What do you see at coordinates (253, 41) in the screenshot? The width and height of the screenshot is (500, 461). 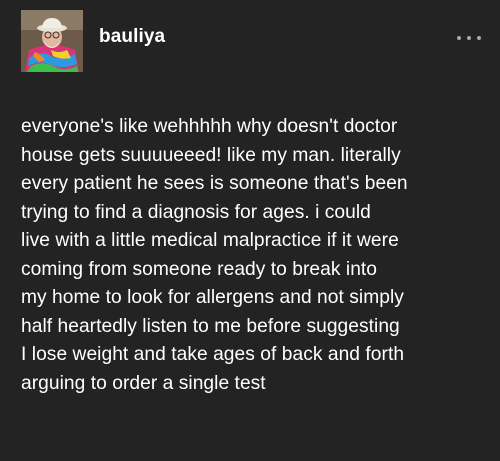 I see `post-header: bauliya` at bounding box center [253, 41].